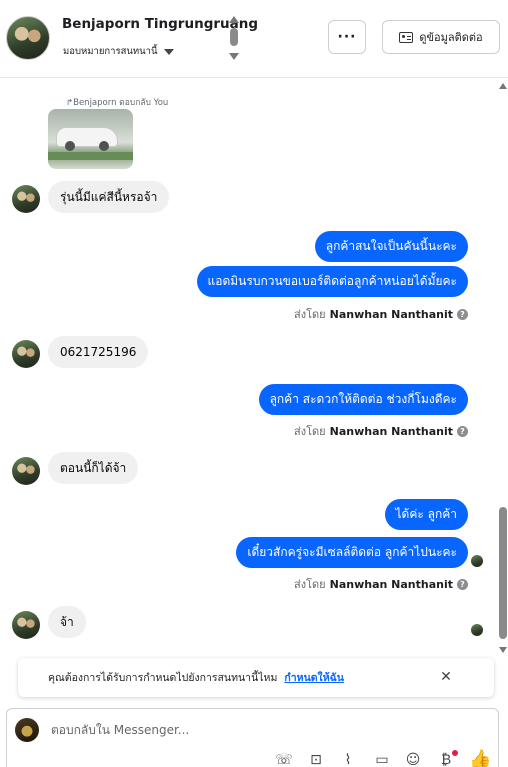 Image resolution: width=508 pixels, height=767 pixels. Describe the element at coordinates (455, 753) in the screenshot. I see `notification-dot` at that location.